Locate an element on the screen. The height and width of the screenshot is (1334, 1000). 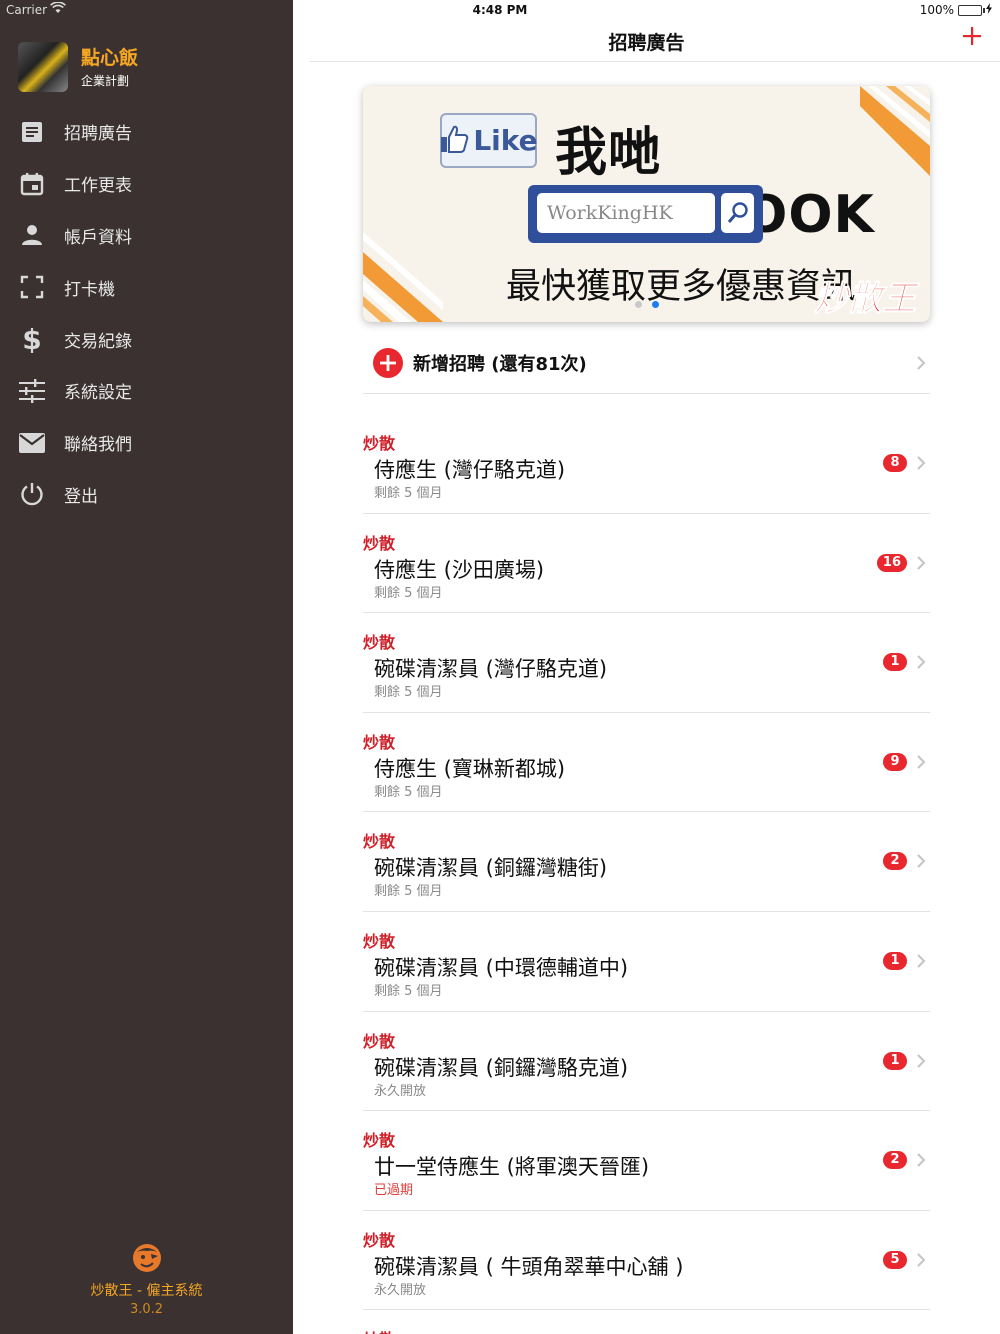
lion-logo-icon is located at coordinates (147, 1258).